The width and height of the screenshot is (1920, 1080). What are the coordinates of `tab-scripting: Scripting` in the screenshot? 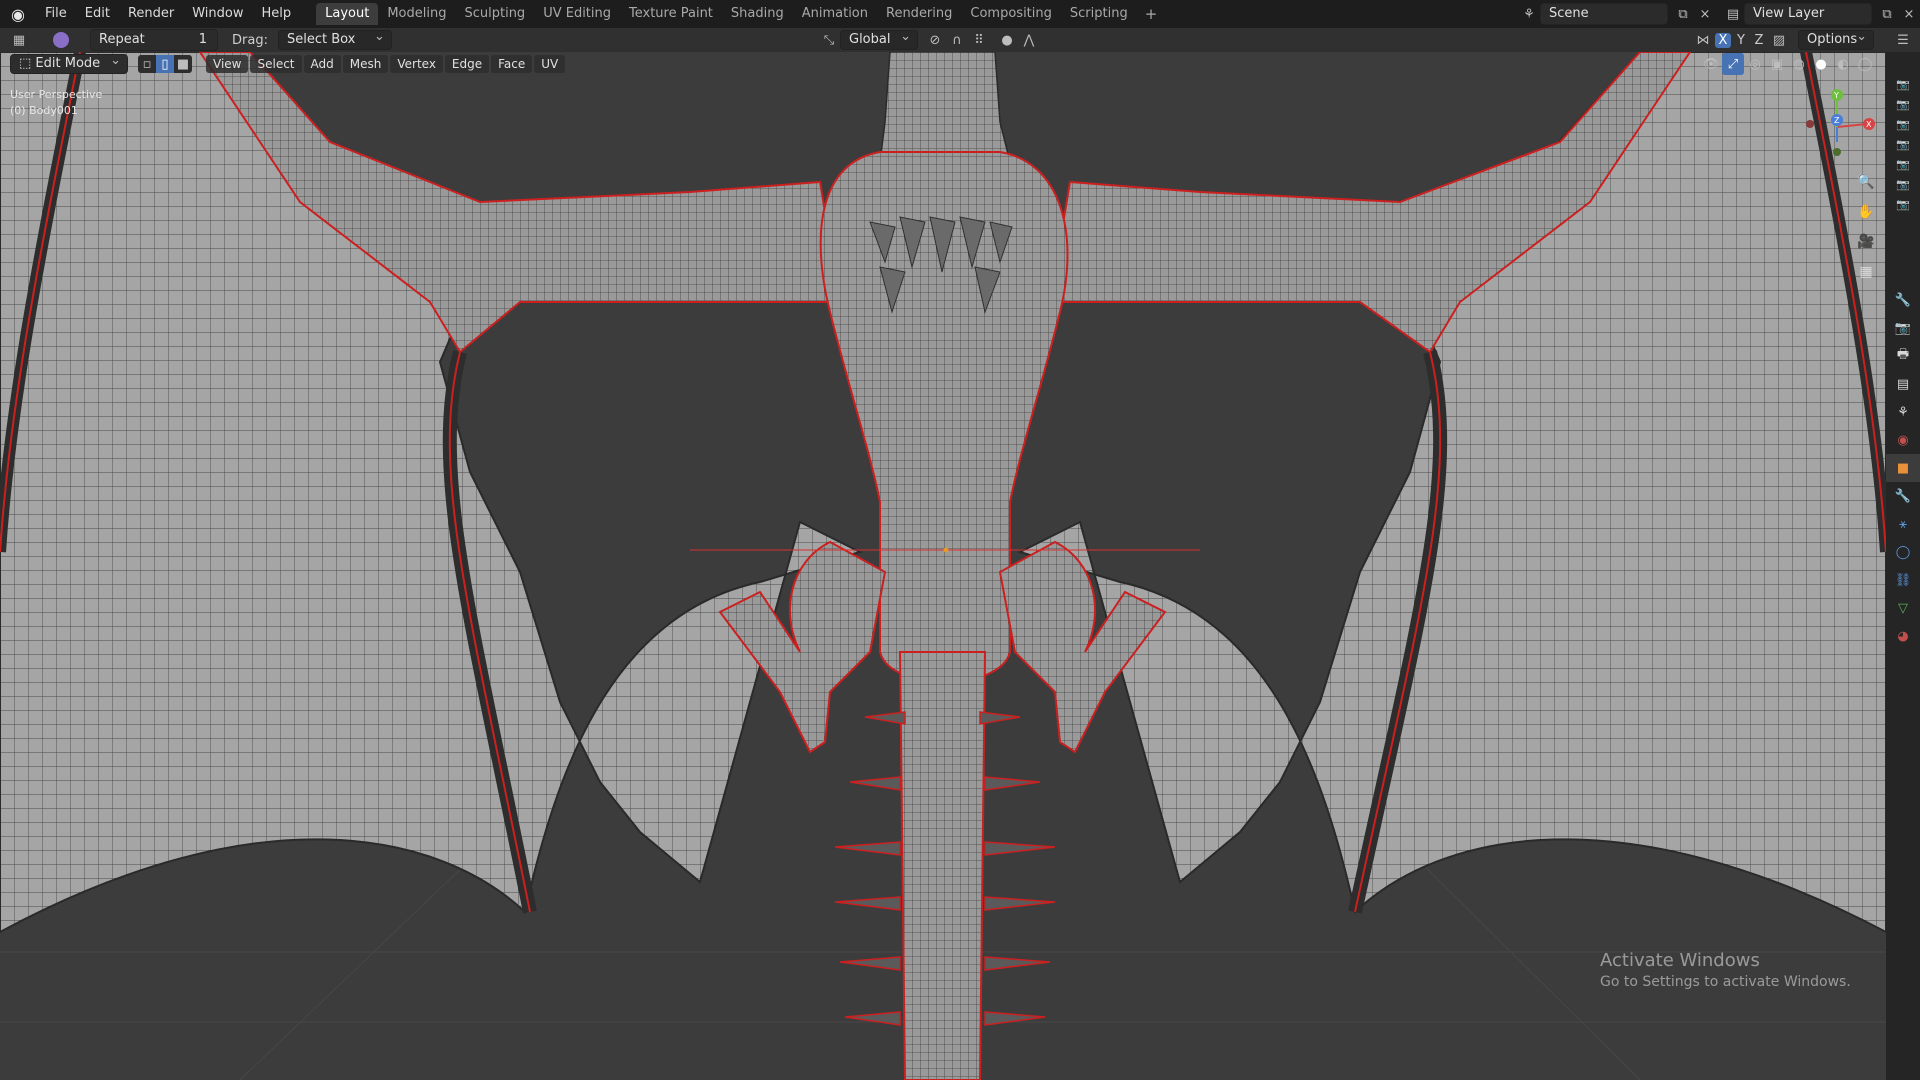 It's located at (1099, 14).